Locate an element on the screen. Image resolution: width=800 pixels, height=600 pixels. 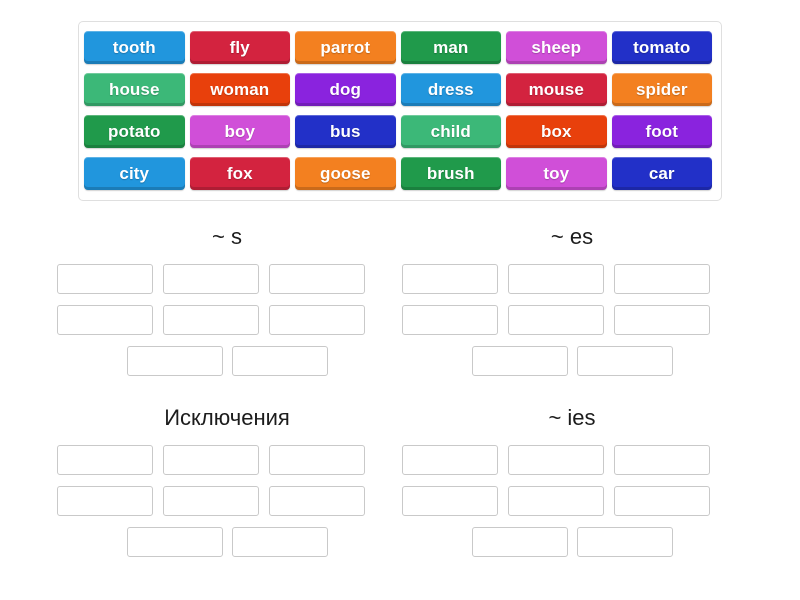
word-bank-row: city fox goose brush toy car is located at coordinates (400, 174).